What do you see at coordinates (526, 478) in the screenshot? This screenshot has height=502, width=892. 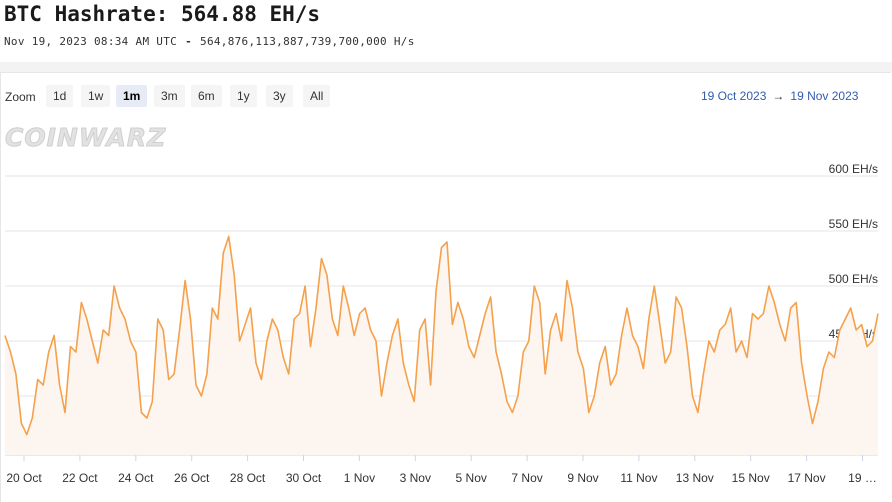 I see `x-tick-label: 7 Nov` at bounding box center [526, 478].